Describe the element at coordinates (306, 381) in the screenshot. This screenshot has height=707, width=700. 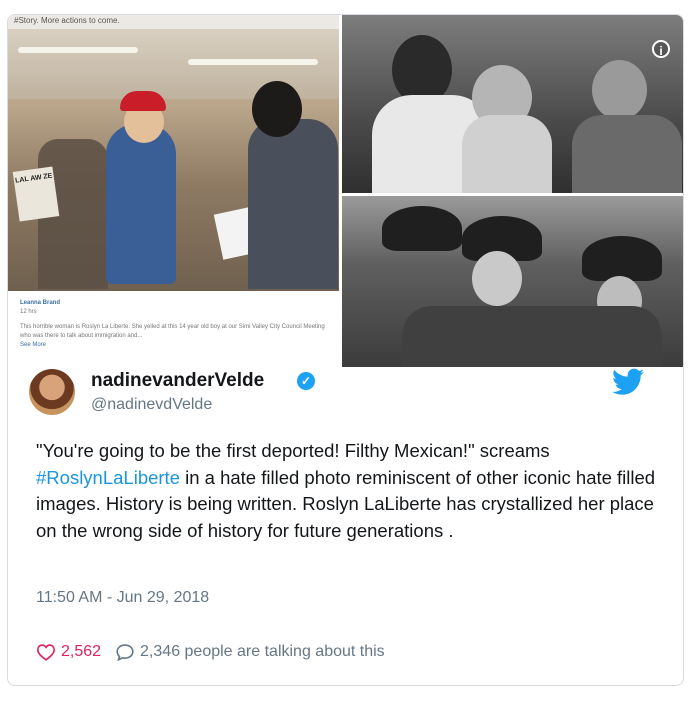
I see `verified-icon: ✓` at that location.